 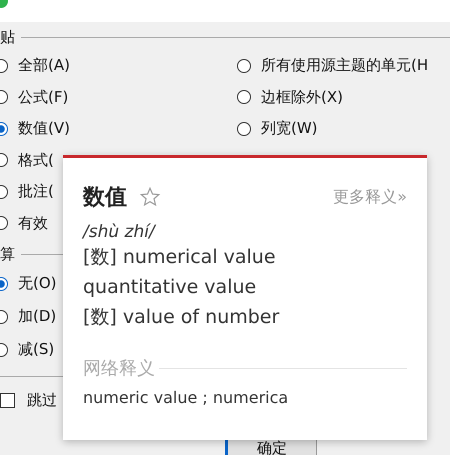 What do you see at coordinates (36, 192) in the screenshot?
I see `option-label: 批注(` at bounding box center [36, 192].